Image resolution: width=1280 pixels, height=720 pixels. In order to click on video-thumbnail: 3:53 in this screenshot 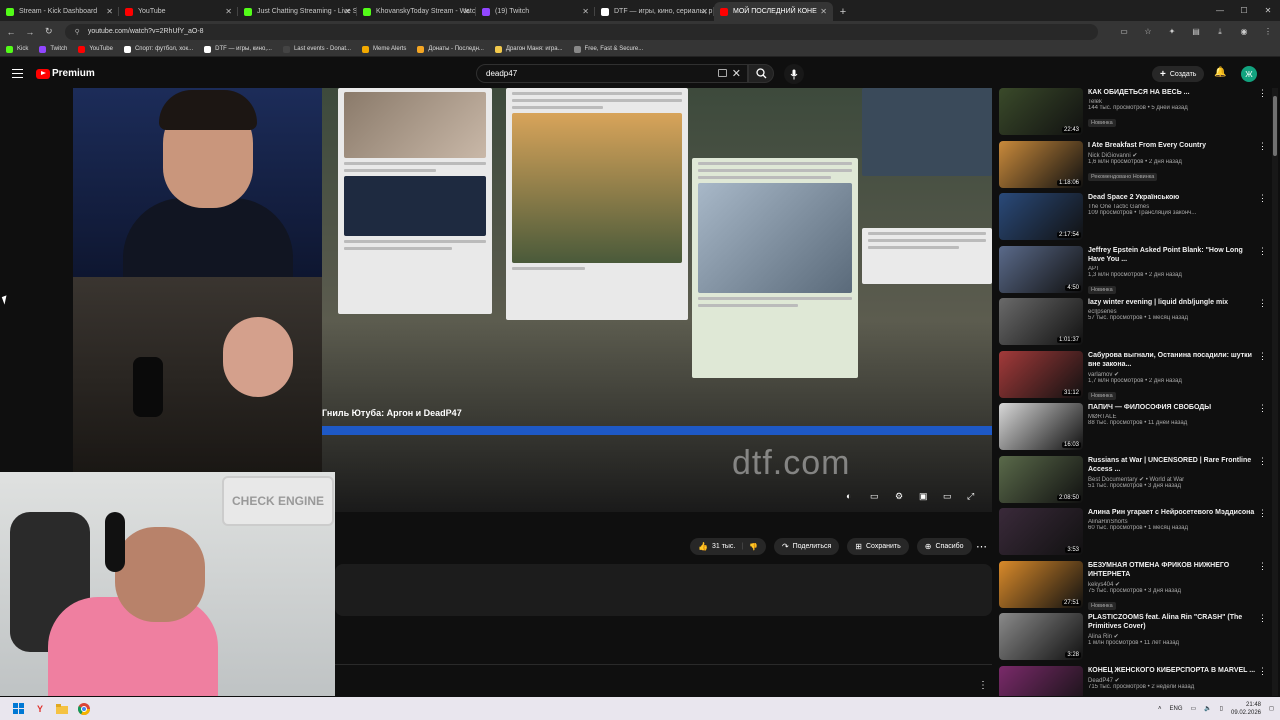, I will do `click(1041, 531)`.